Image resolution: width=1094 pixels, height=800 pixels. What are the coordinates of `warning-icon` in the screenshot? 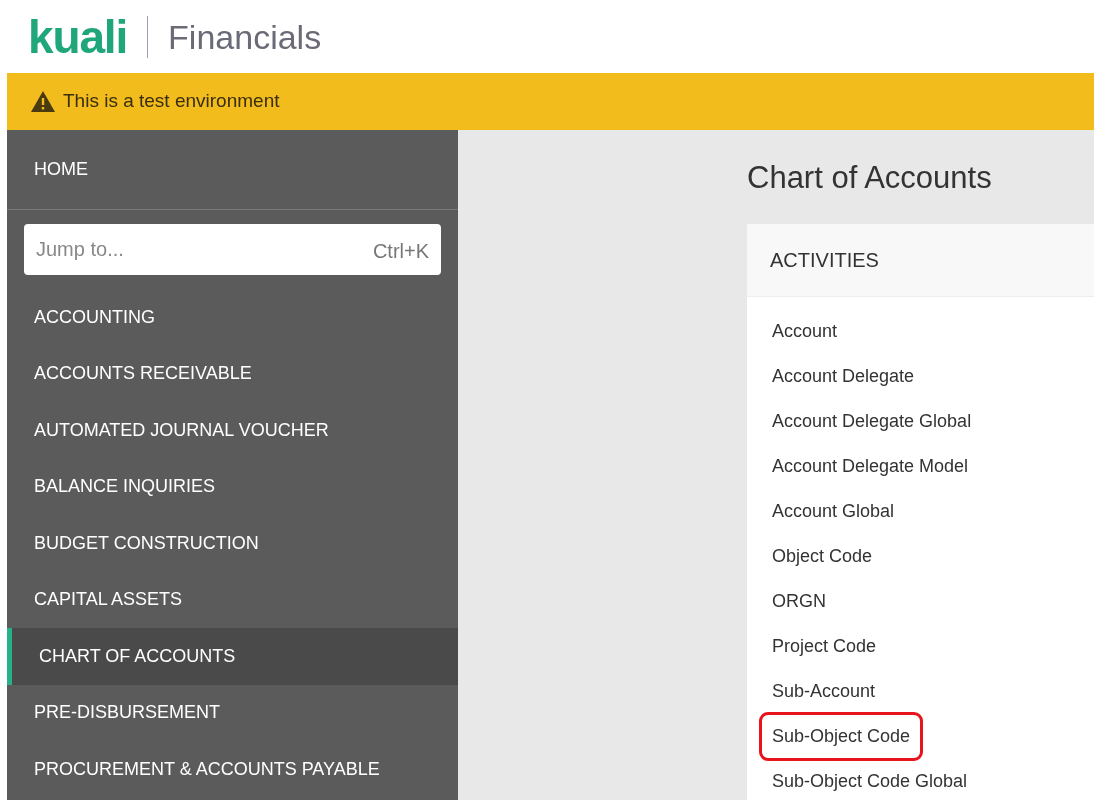 It's located at (43, 101).